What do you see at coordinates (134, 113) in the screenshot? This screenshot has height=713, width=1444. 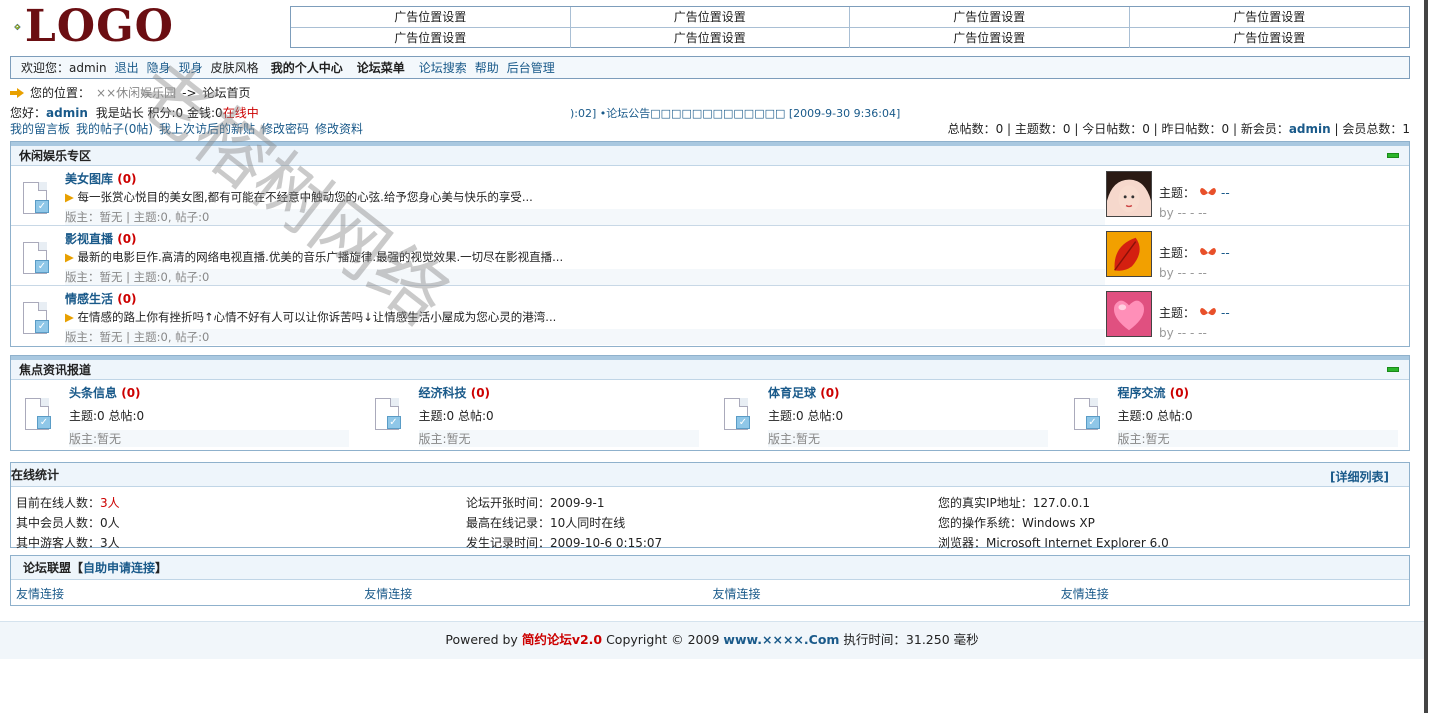 I see `user-greeting: 您好：admin 我是站长 积分:0 金钱:0在线中` at bounding box center [134, 113].